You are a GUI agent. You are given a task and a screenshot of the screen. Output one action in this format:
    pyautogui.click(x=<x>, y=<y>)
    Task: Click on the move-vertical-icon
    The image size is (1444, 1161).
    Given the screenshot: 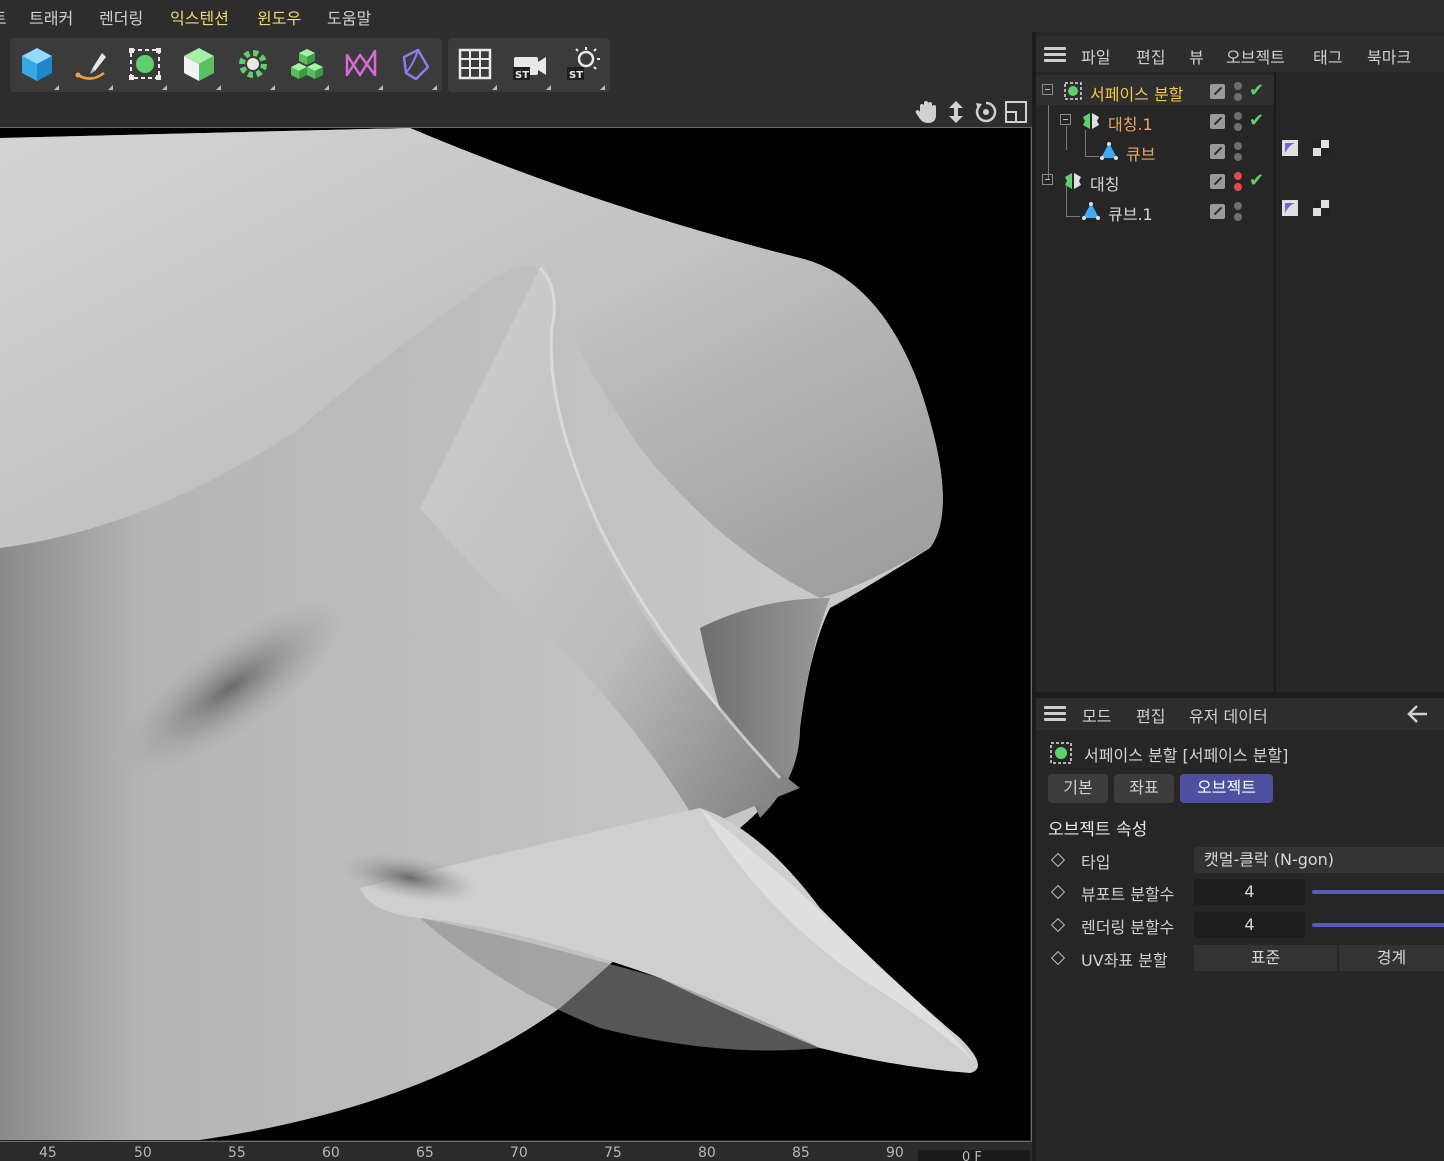 What is the action you would take?
    pyautogui.click(x=956, y=112)
    